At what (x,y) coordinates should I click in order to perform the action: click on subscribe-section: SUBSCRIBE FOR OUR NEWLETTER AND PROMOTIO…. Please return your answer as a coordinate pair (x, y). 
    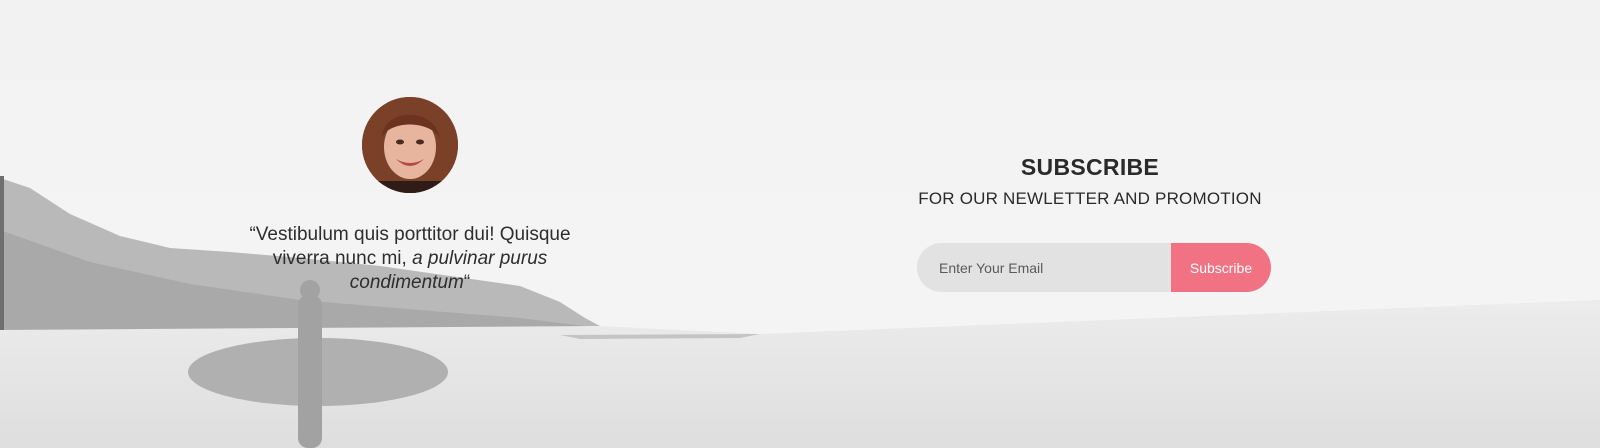
    Looking at the image, I should click on (1090, 223).